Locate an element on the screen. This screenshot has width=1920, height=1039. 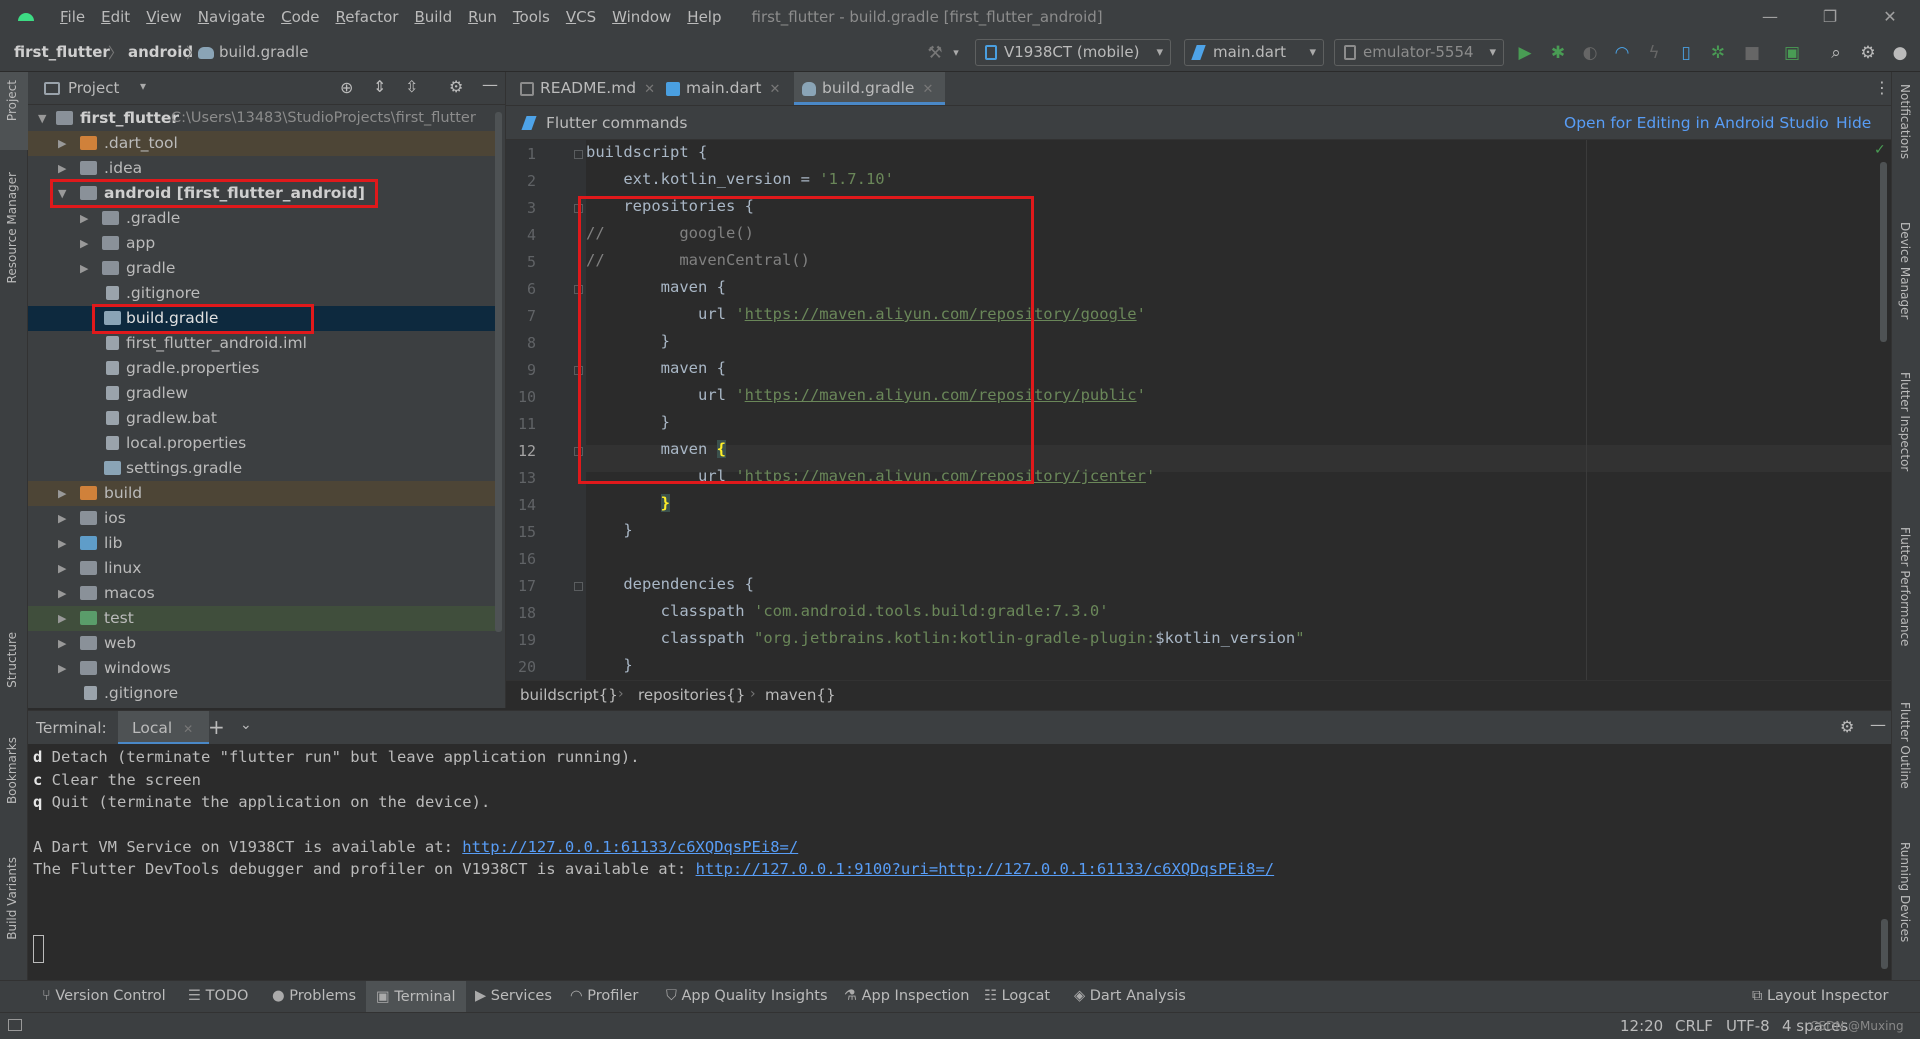
tree-item-gradlew-bat: gradlew.bat is located at coordinates (265, 418).